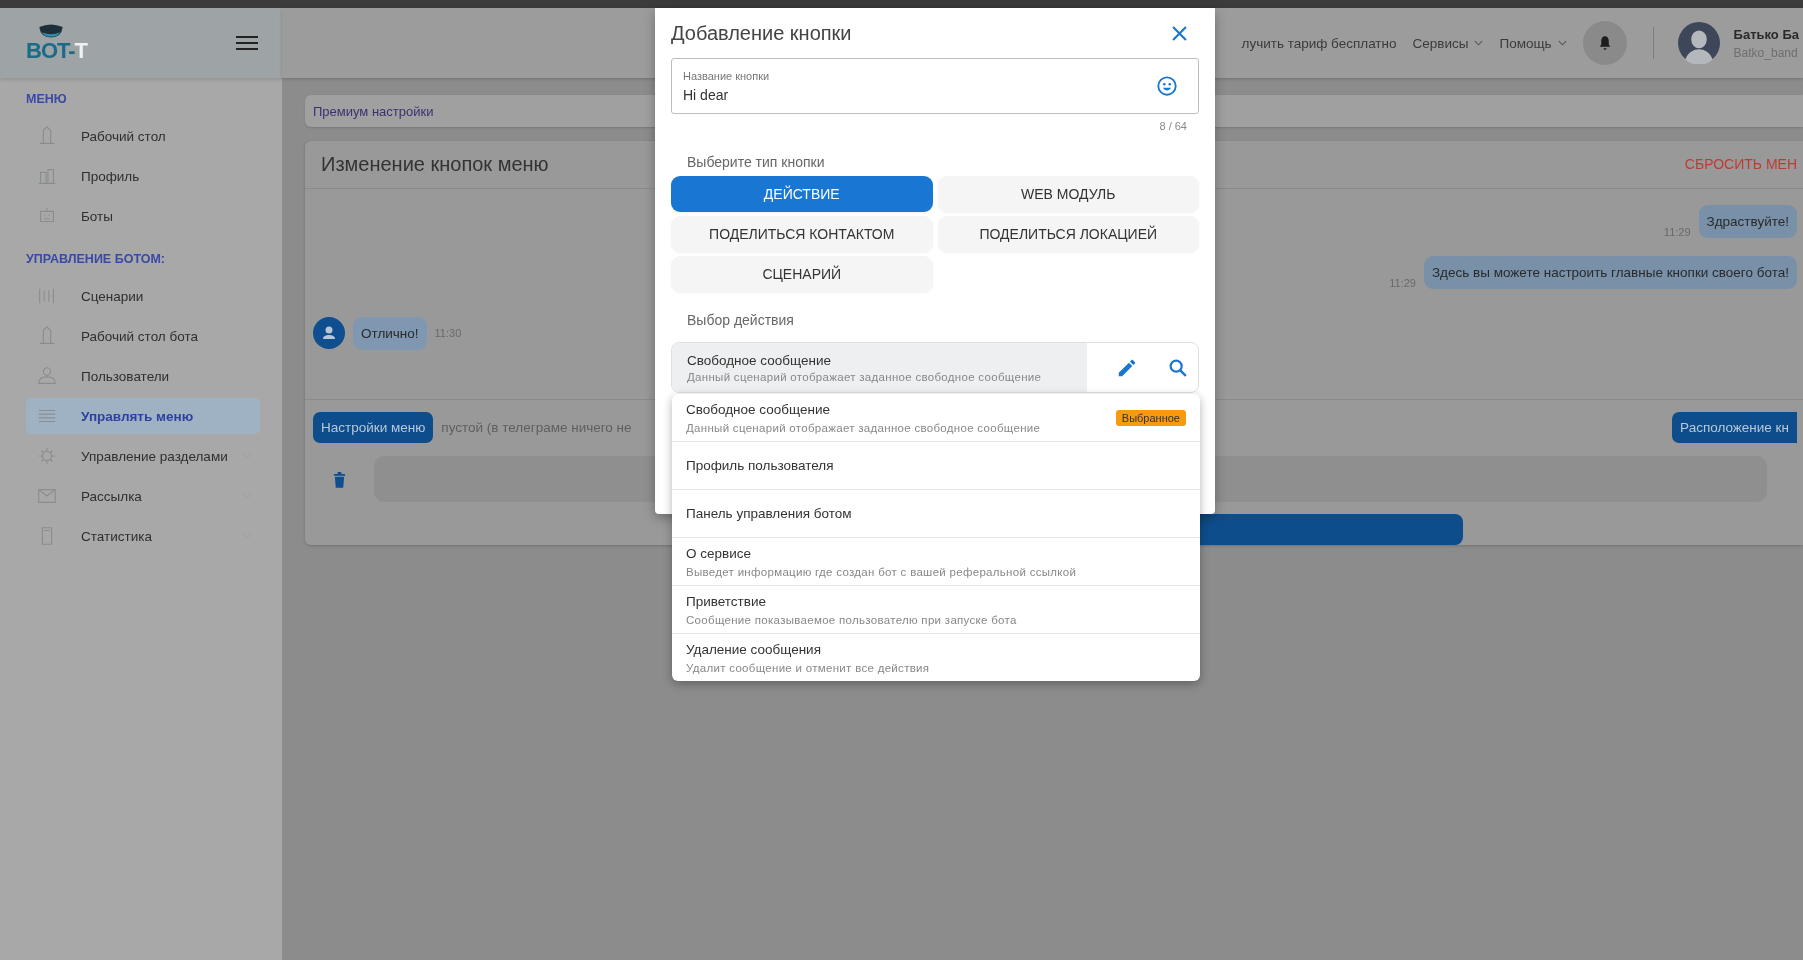  What do you see at coordinates (881, 571) in the screenshot?
I see `option-description: Выведет информацию где создан бот с вашей реферальной ссылкой` at bounding box center [881, 571].